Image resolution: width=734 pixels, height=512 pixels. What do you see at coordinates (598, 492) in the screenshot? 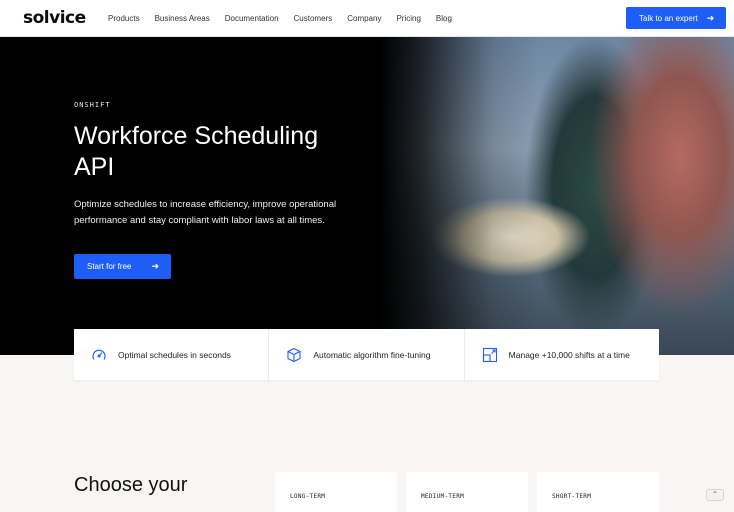
I see `plan-card-short-term: SHORT-TERM` at bounding box center [598, 492].